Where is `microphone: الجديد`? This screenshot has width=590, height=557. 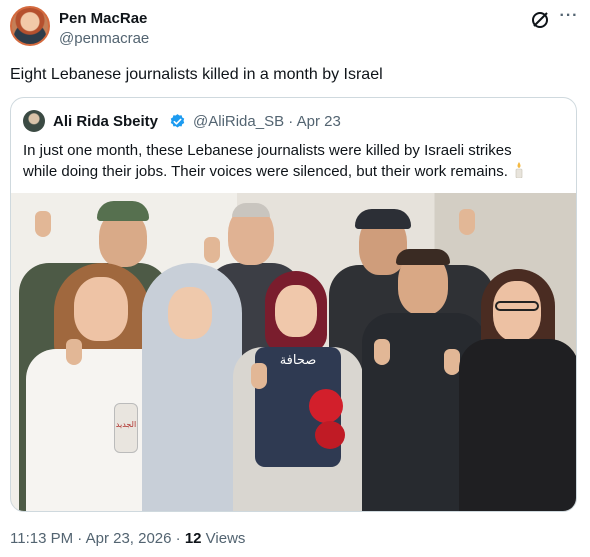 microphone: الجديد is located at coordinates (126, 428).